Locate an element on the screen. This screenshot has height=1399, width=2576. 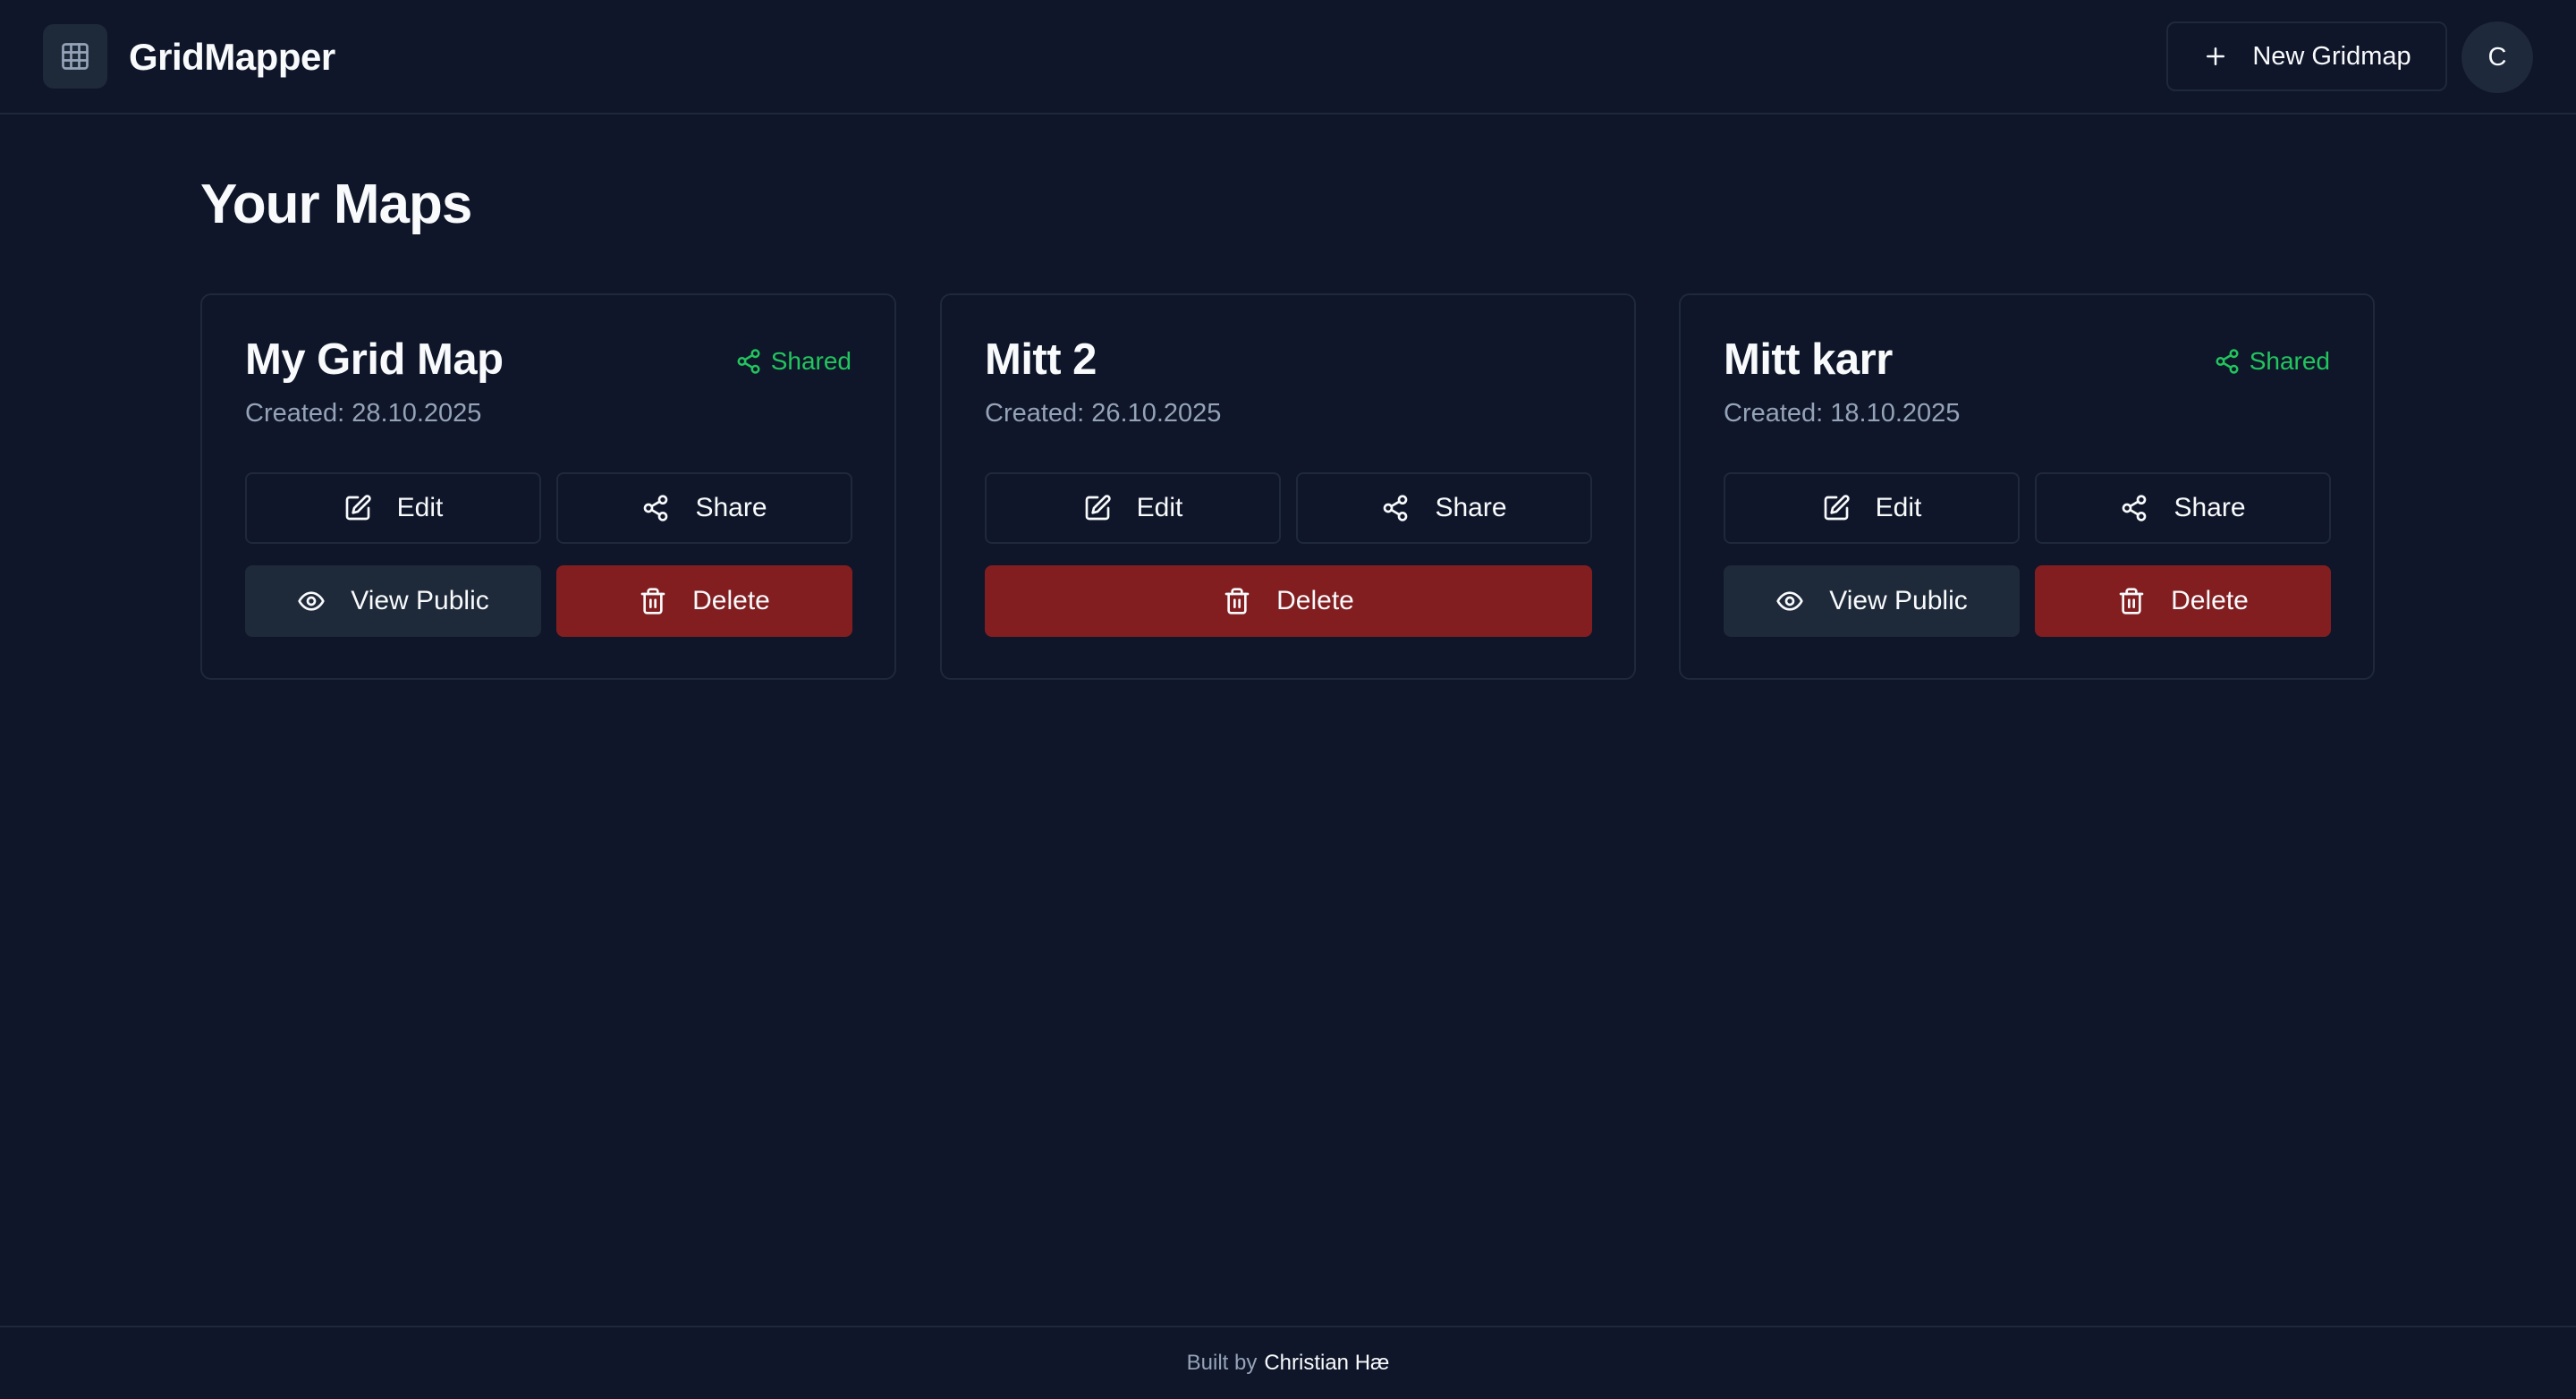
map-title: Mitt 2 is located at coordinates (1041, 359).